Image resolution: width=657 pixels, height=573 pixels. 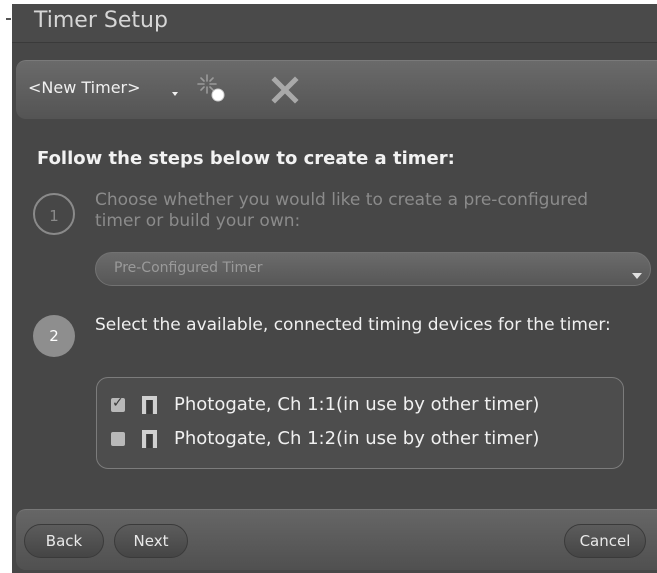 What do you see at coordinates (5, 286) in the screenshot?
I see `left-edge` at bounding box center [5, 286].